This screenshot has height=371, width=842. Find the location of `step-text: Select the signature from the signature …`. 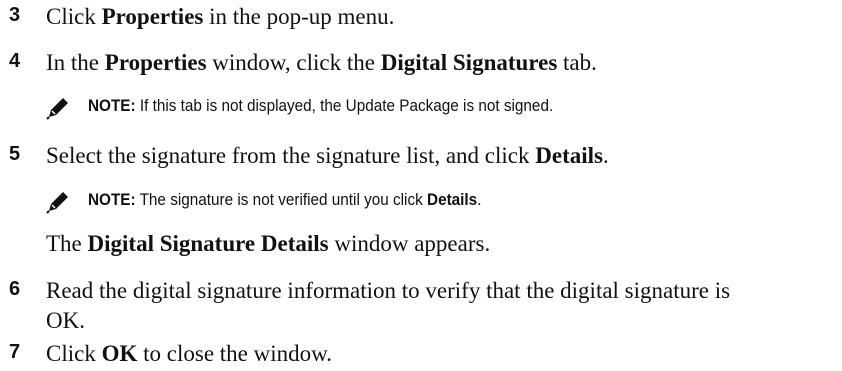

step-text: Select the signature from the signature … is located at coordinates (327, 155).